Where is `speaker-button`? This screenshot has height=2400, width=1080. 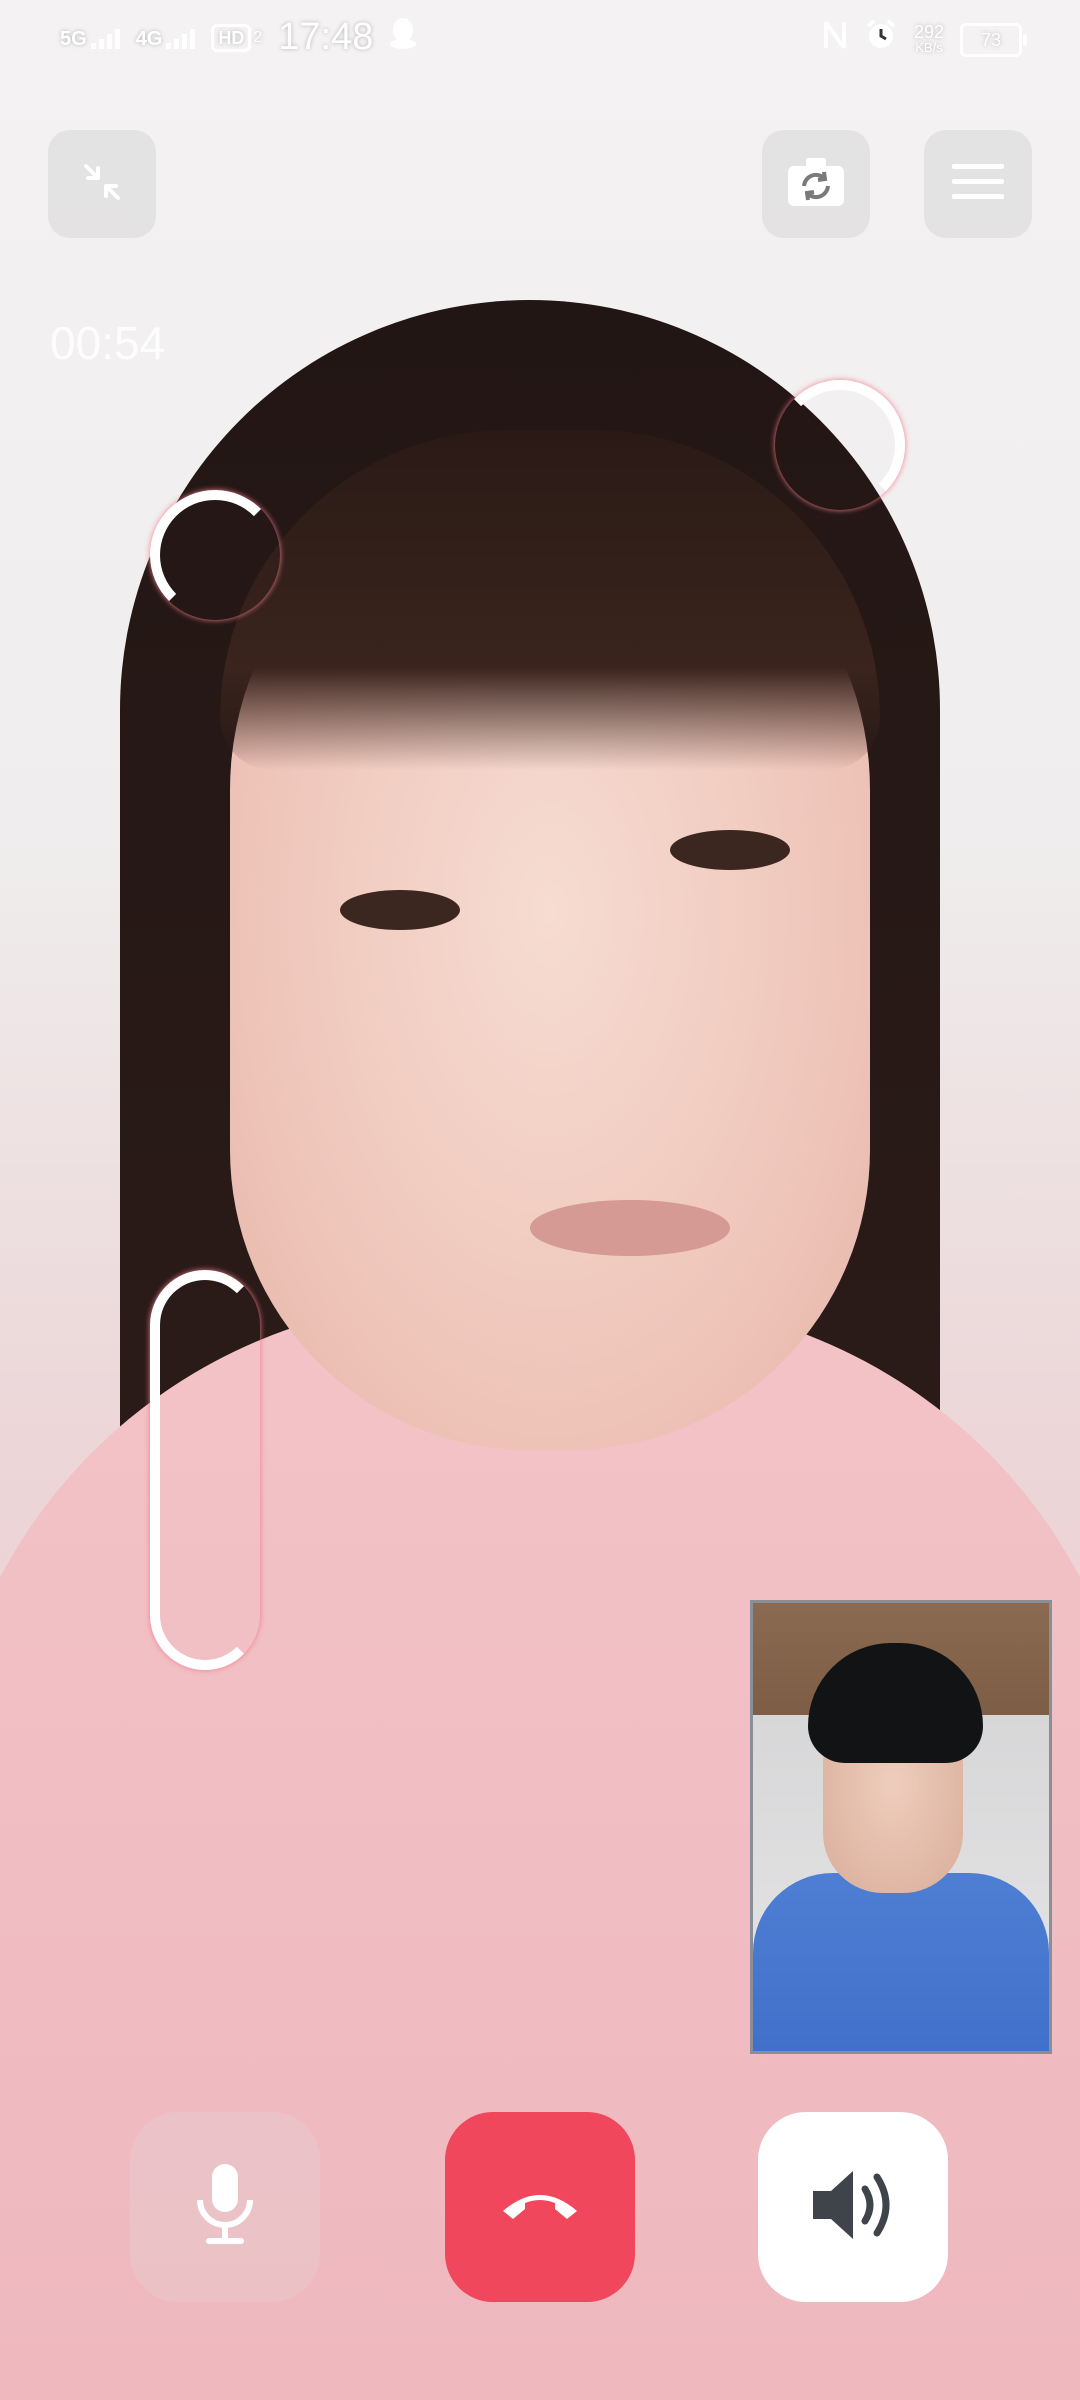
speaker-button is located at coordinates (853, 2207).